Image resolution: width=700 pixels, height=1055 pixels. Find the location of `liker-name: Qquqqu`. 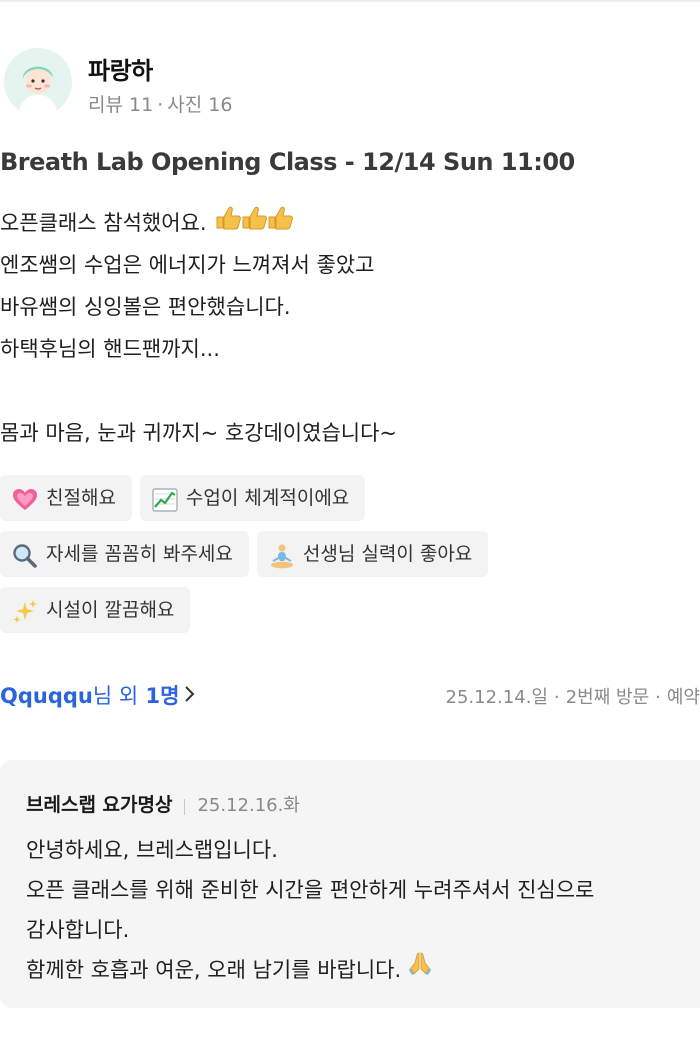

liker-name: Qquqqu is located at coordinates (46, 696).